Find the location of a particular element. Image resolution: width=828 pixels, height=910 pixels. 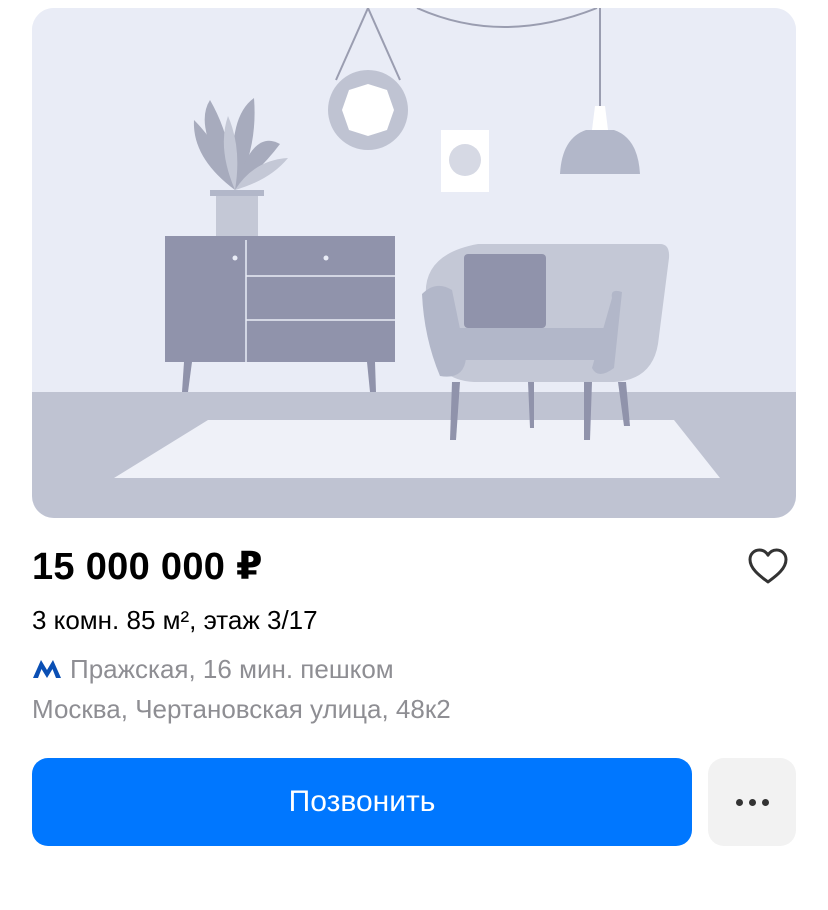

metro-station-text: Пражская, 16 мин. пешком is located at coordinates (232, 668).